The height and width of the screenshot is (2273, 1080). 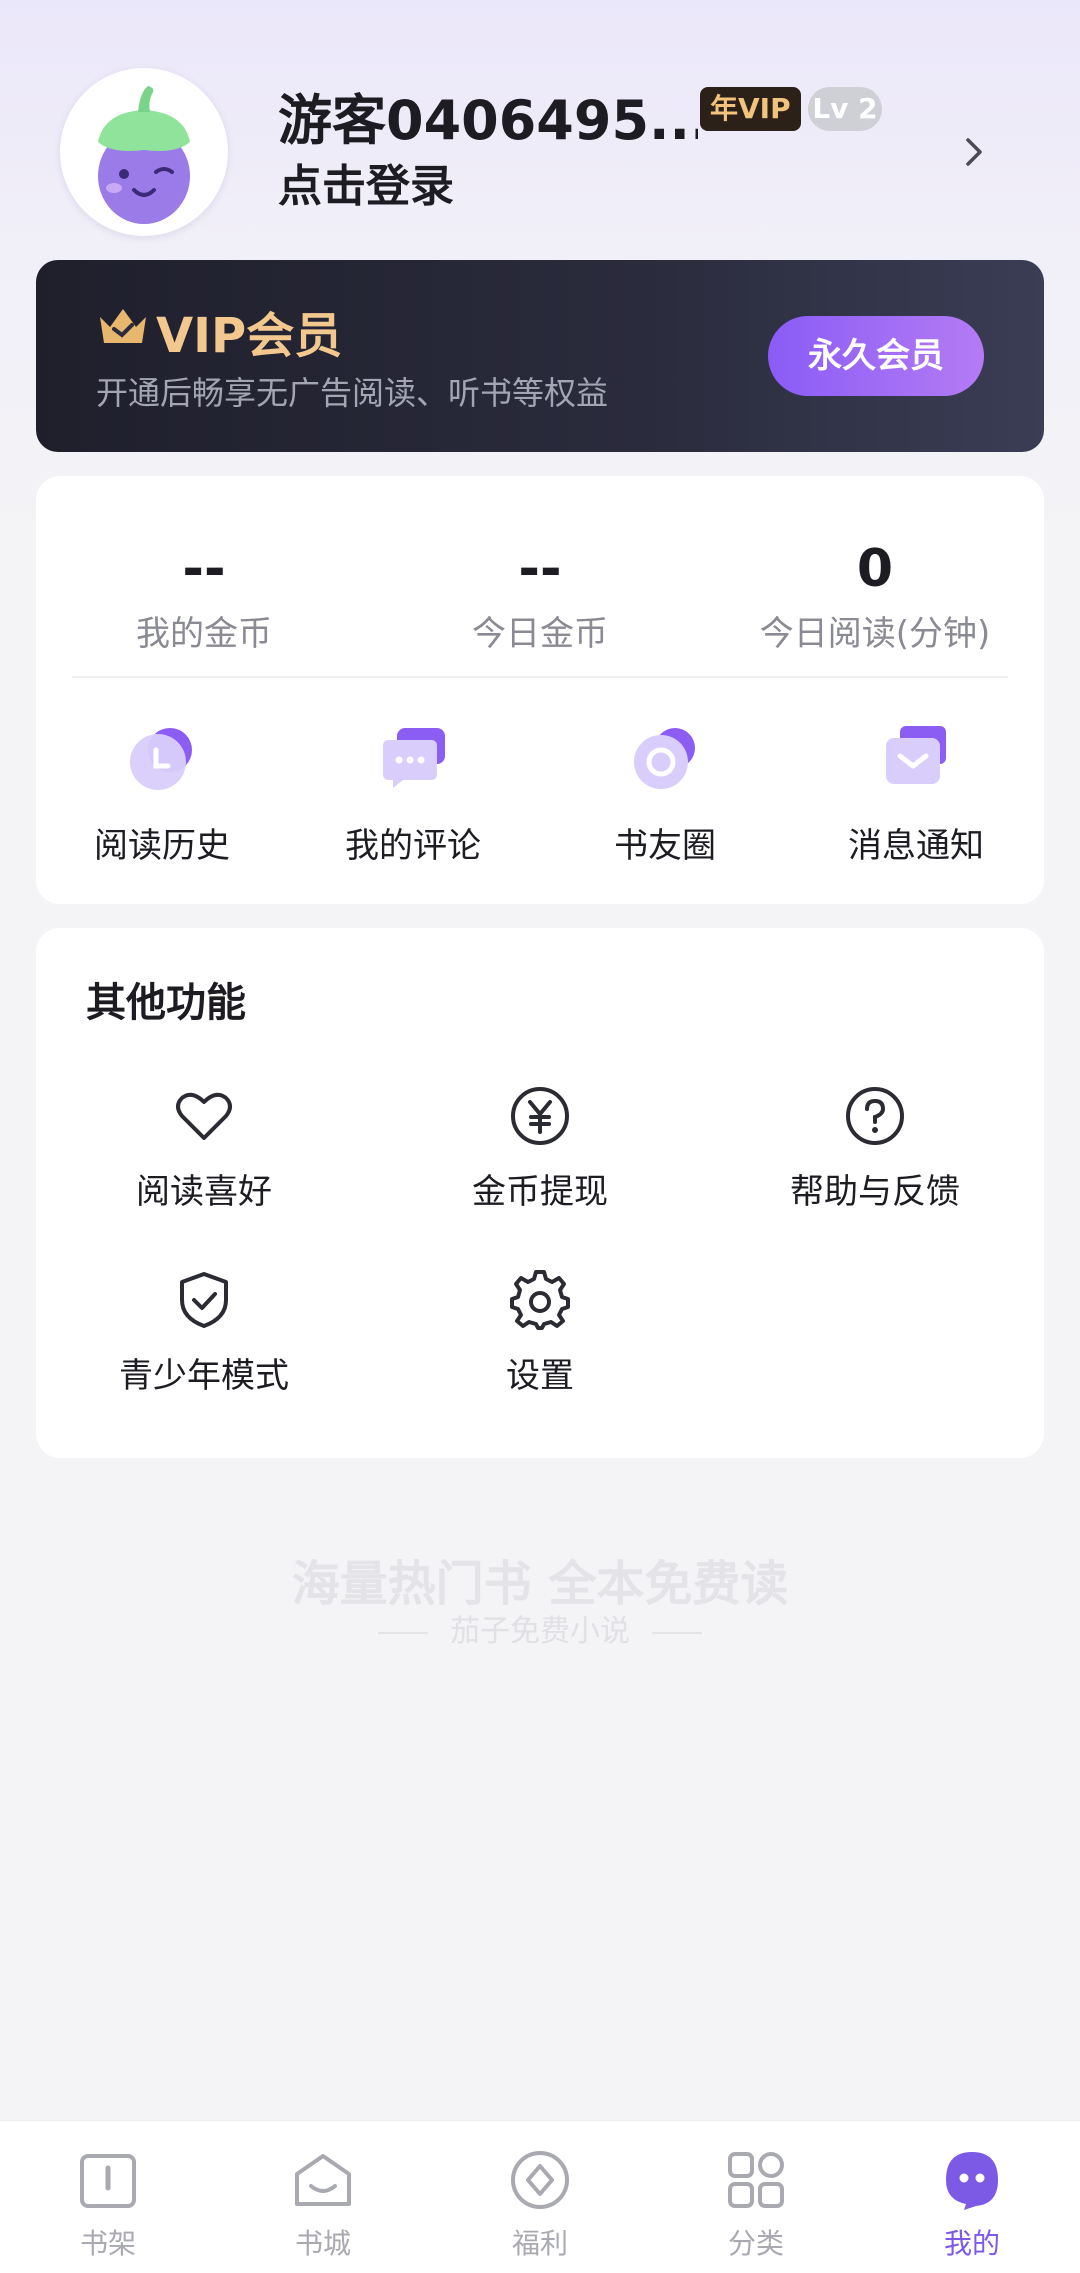 I want to click on avatar, so click(x=144, y=152).